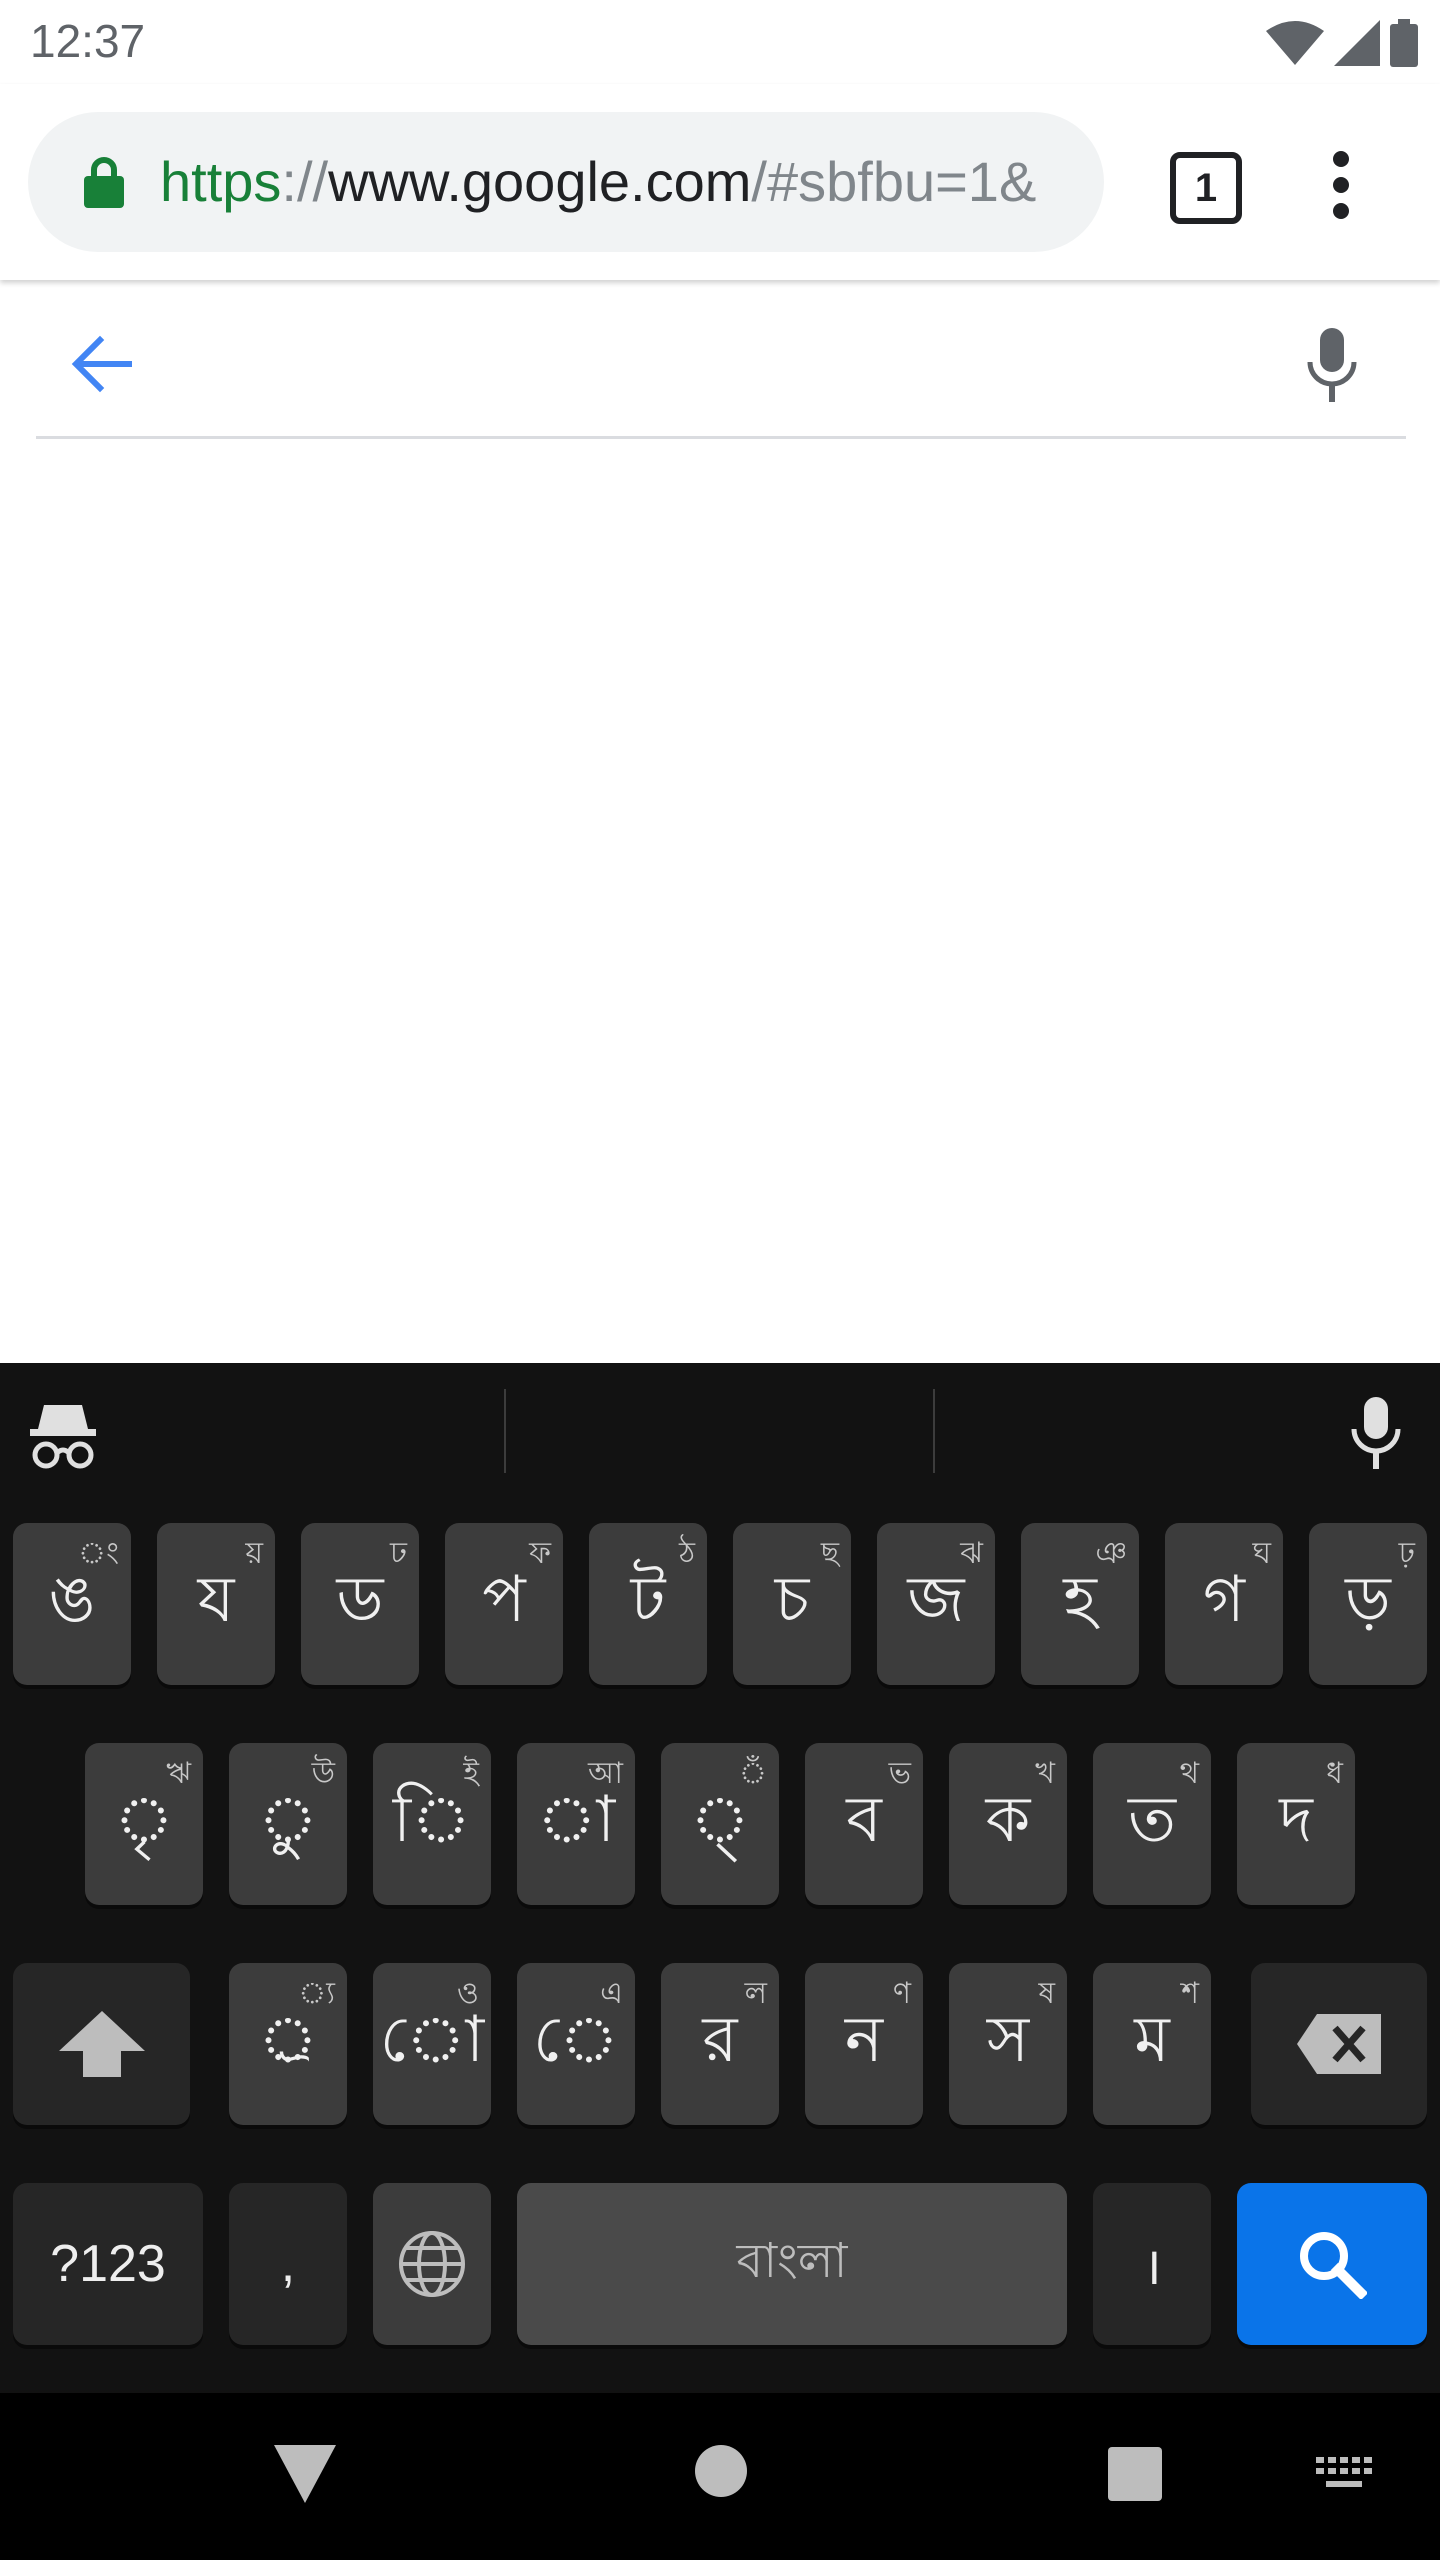 The width and height of the screenshot is (1440, 2560). I want to click on url-text: https://www.google.com/#sbfbu=1&, so click(625, 182).